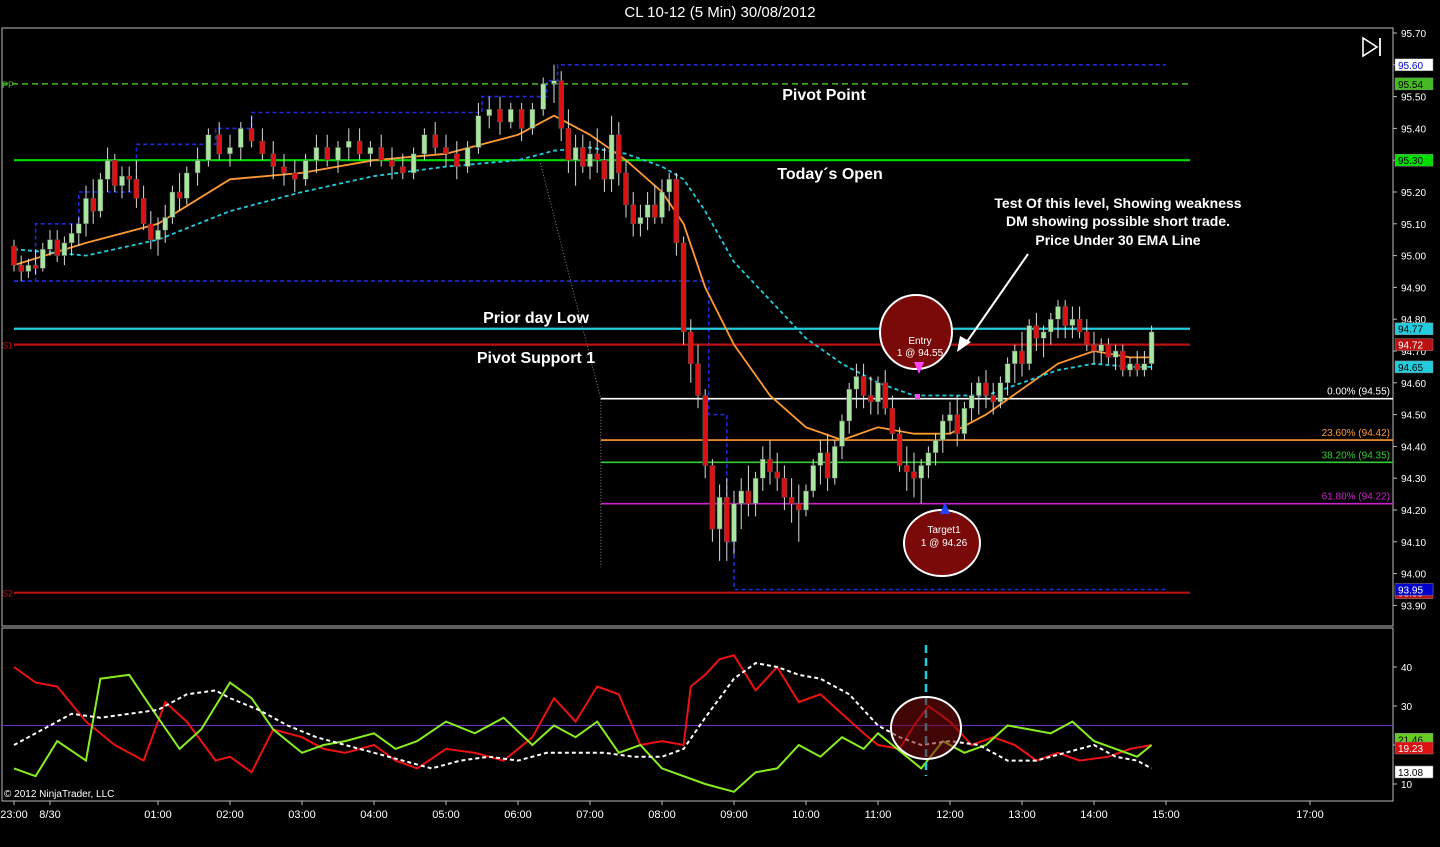 The height and width of the screenshot is (847, 1440). Describe the element at coordinates (49, 815) in the screenshot. I see `x-tick-label: 8/30` at that location.